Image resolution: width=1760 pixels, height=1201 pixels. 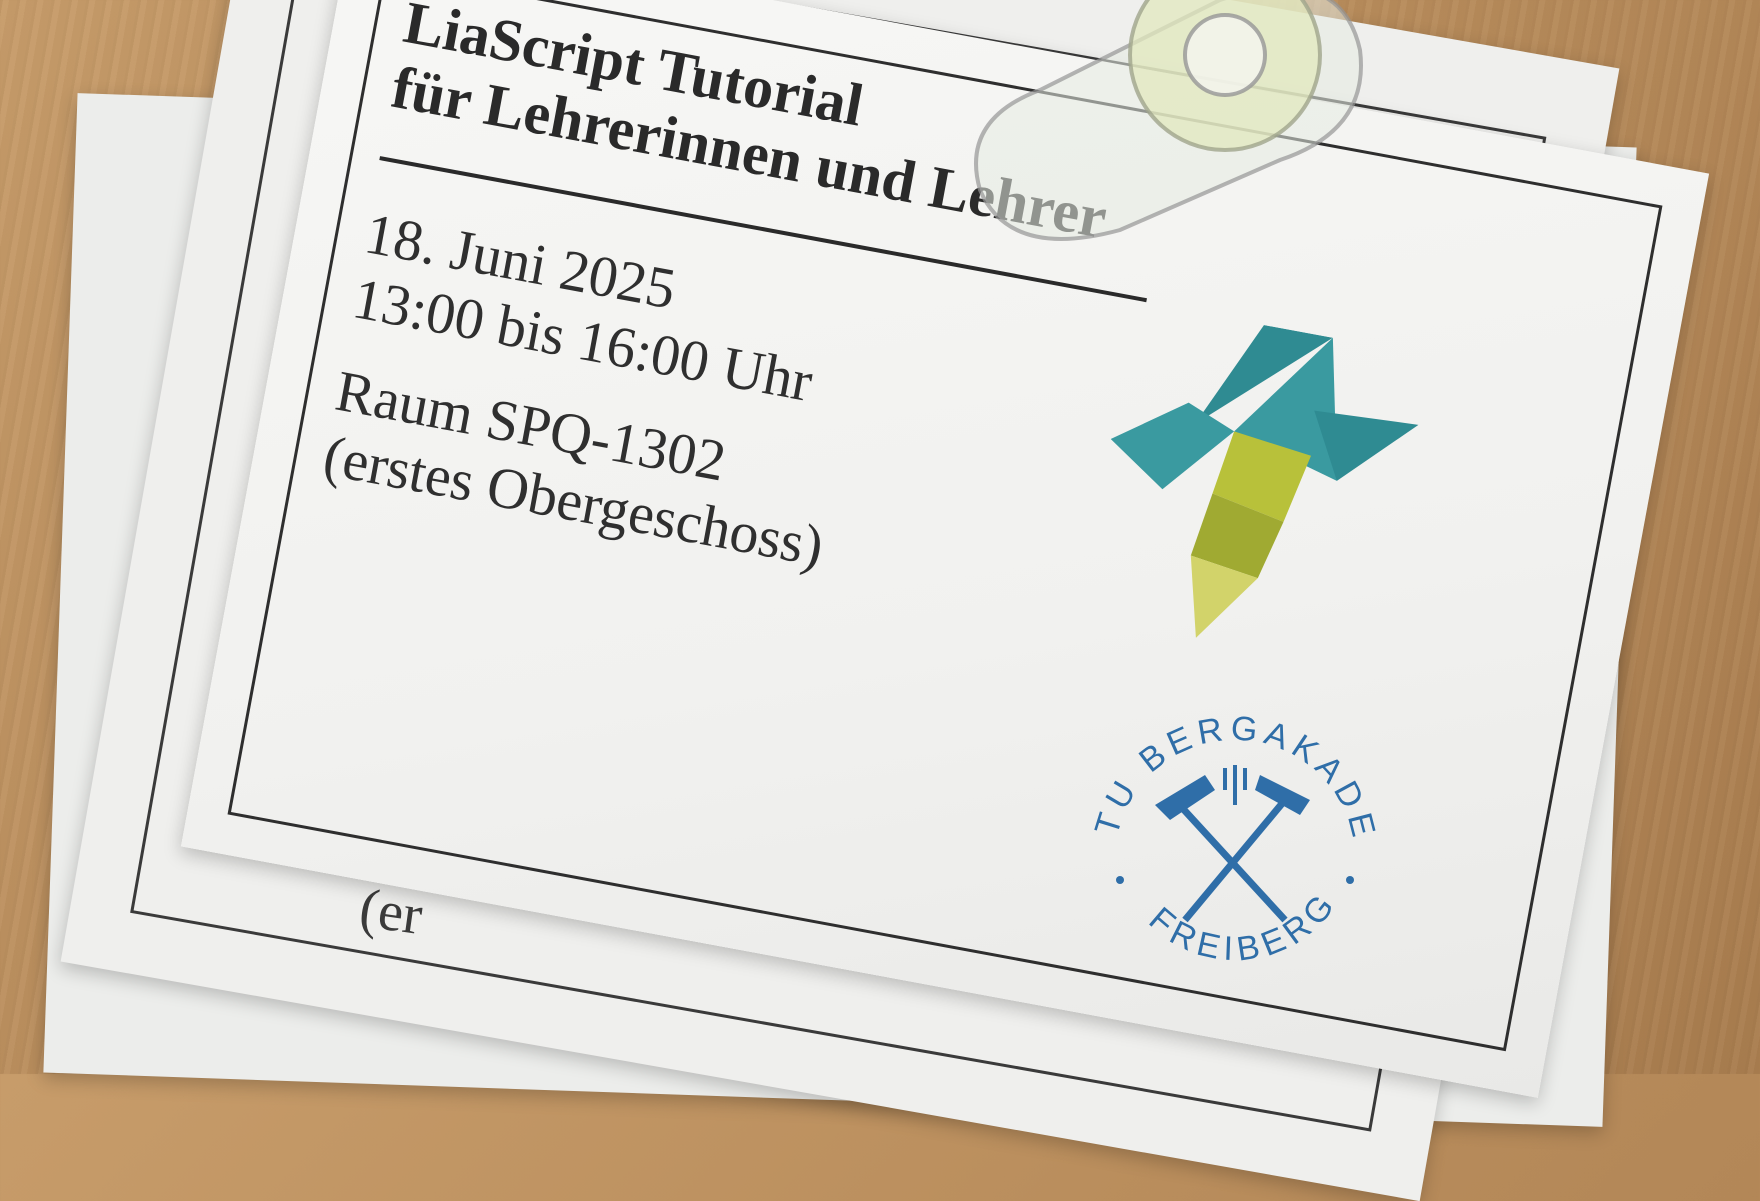 What do you see at coordinates (1232, 844) in the screenshot?
I see `hammer-and-pick-icon` at bounding box center [1232, 844].